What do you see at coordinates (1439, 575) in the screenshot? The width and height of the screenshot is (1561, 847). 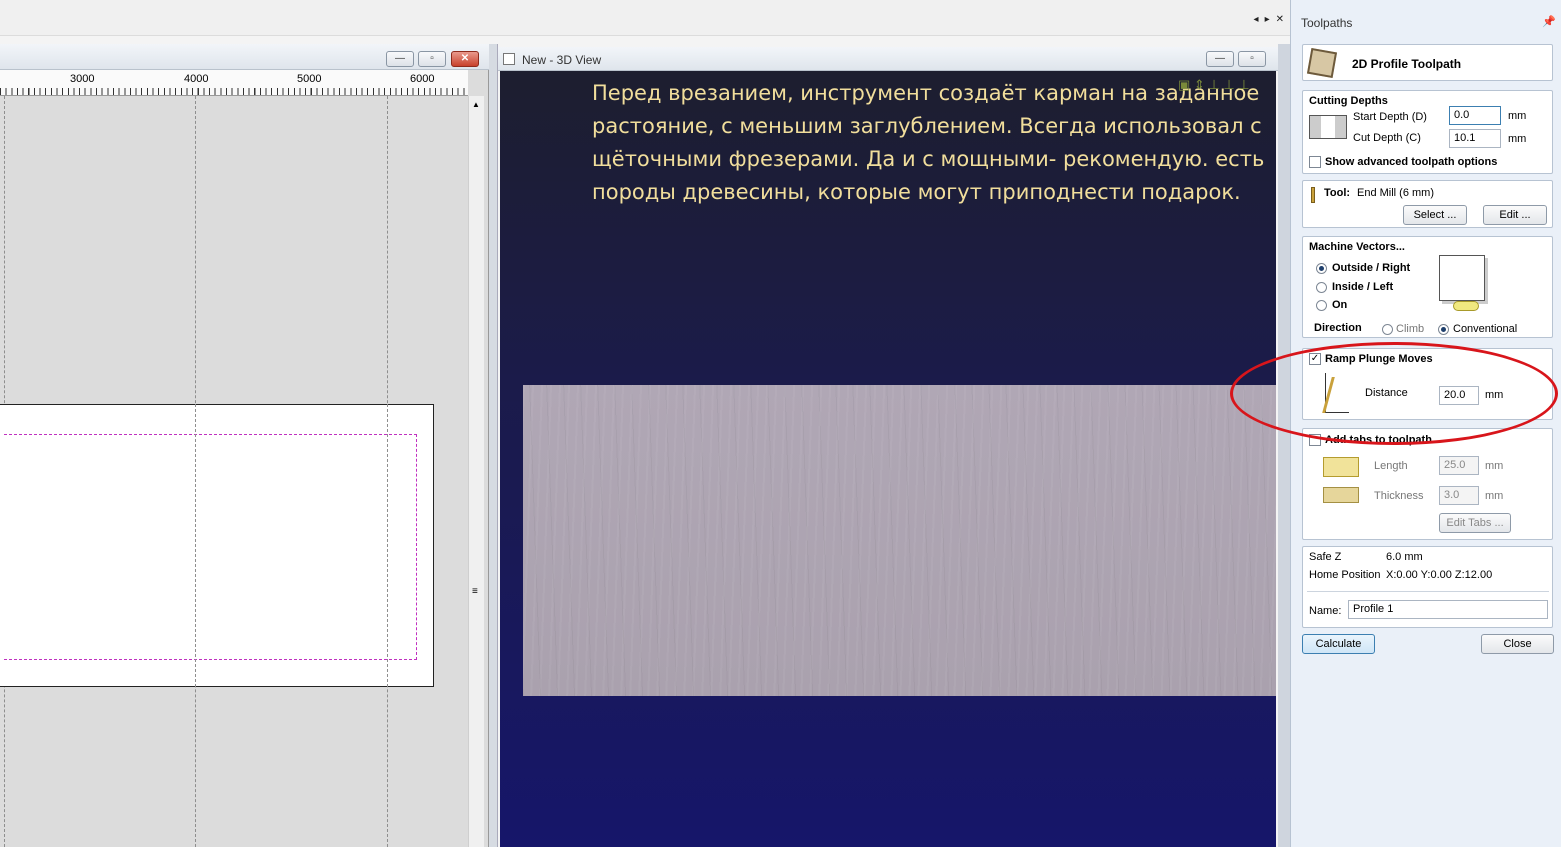 I see `home-position-value: X:0.00 Y:0.00 Z:12.00` at bounding box center [1439, 575].